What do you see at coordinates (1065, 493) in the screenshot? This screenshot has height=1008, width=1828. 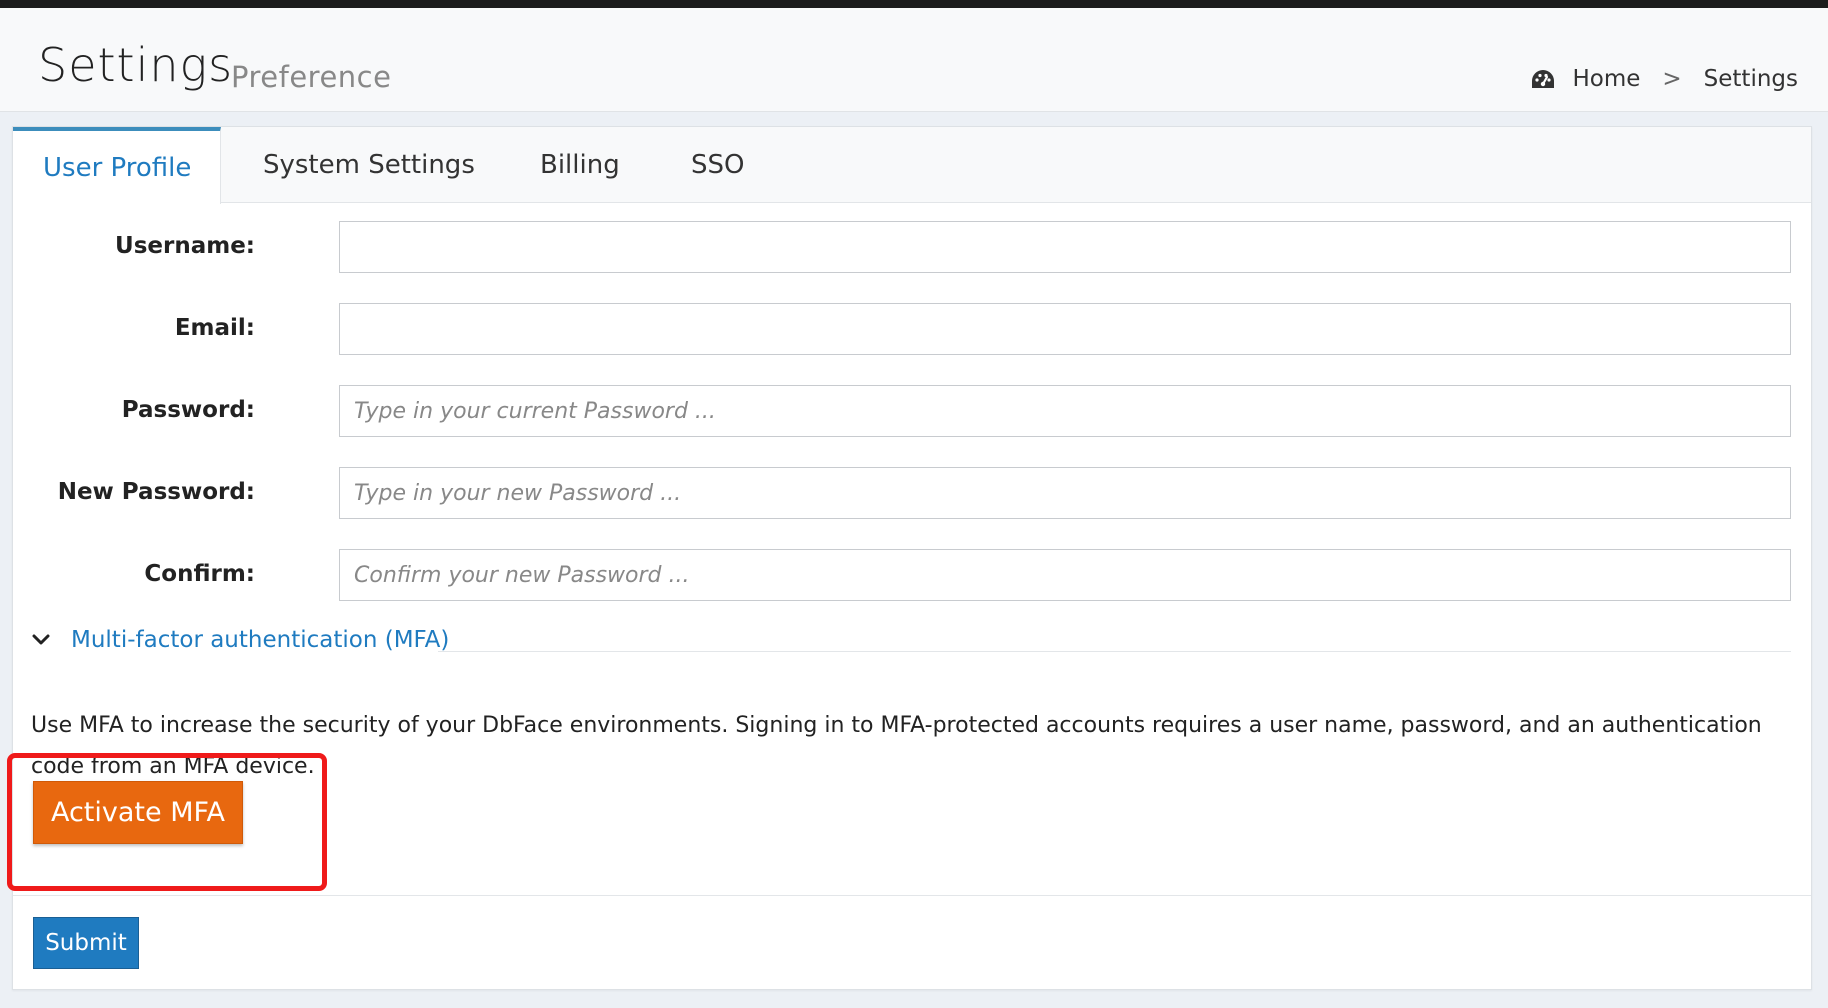 I see `new-password-input` at bounding box center [1065, 493].